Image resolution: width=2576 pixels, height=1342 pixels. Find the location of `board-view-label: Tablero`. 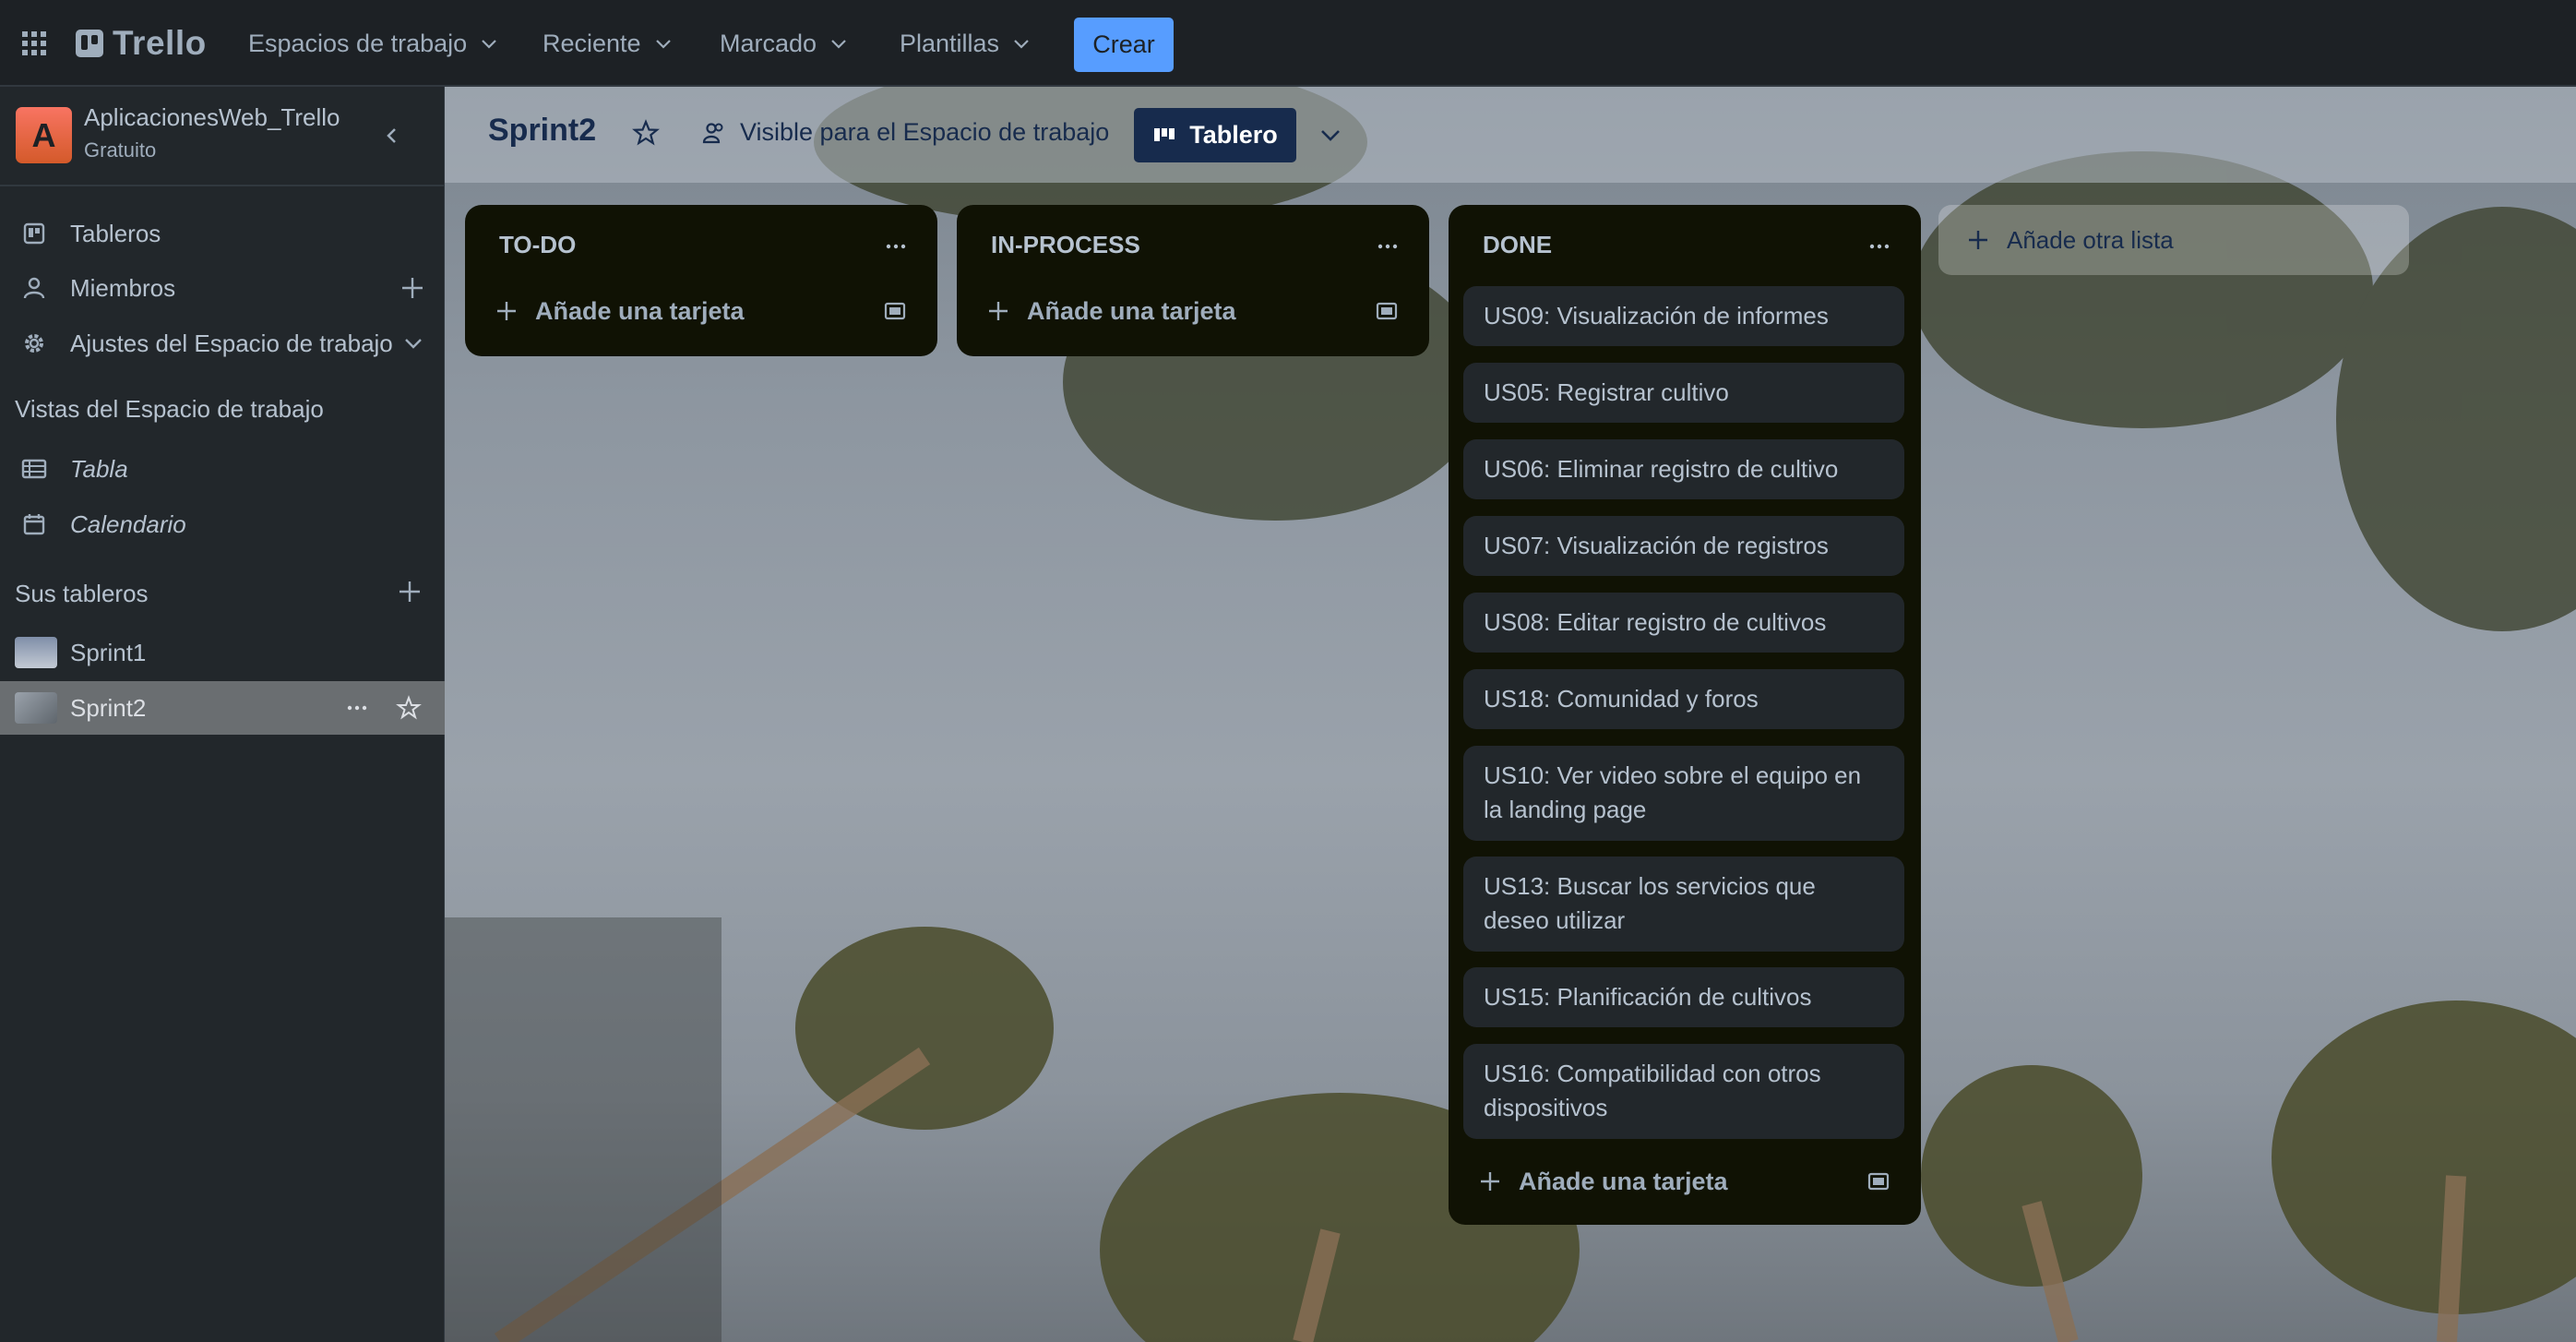

board-view-label: Tablero is located at coordinates (1233, 135).